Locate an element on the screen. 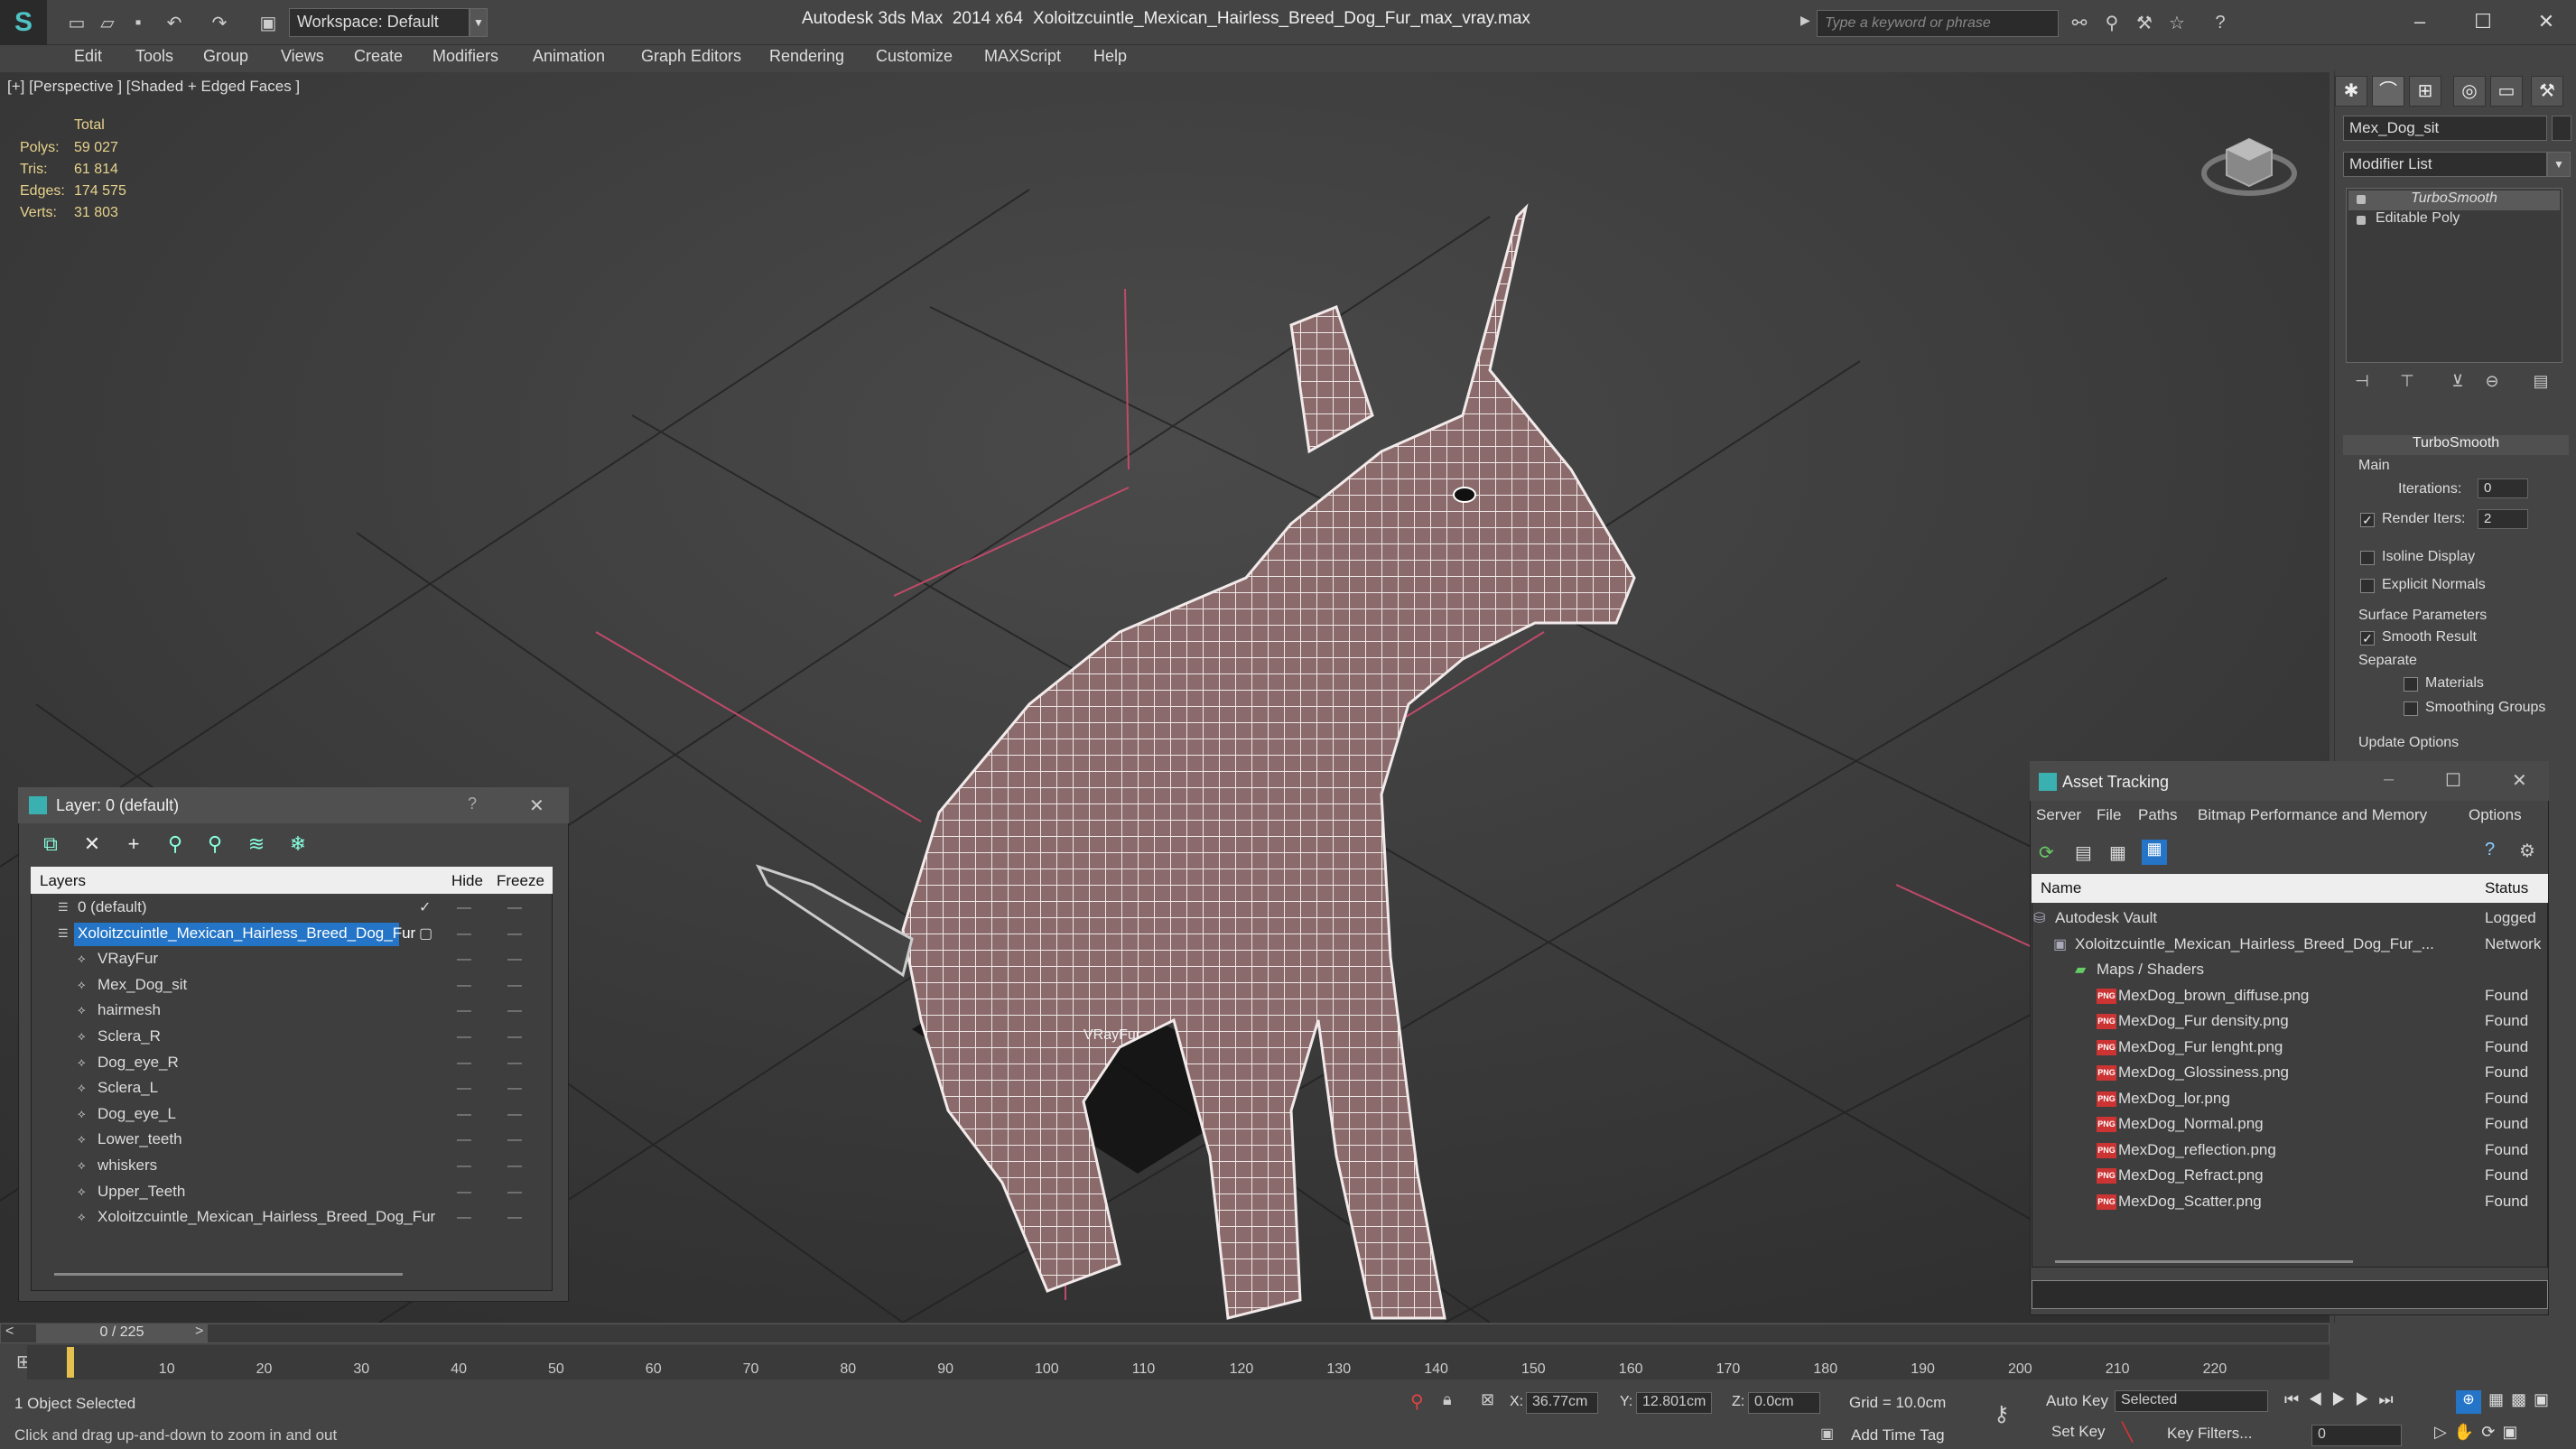  viewport-nav-controls-2: ▷✋⟳▣ is located at coordinates (2479, 1432).